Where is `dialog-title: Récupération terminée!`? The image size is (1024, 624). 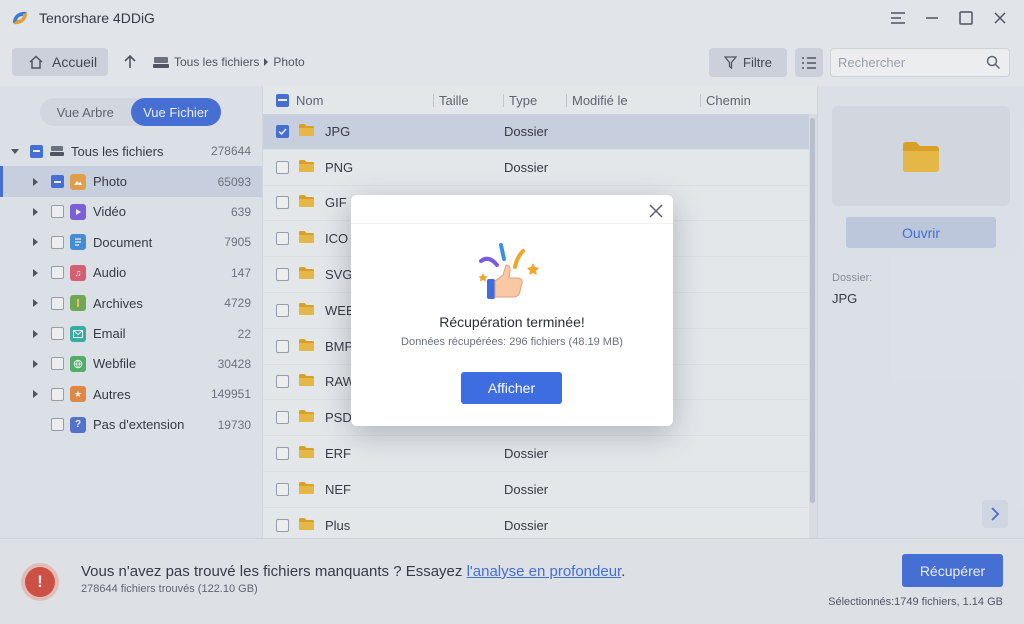
dialog-title: Récupération terminée! is located at coordinates (512, 322).